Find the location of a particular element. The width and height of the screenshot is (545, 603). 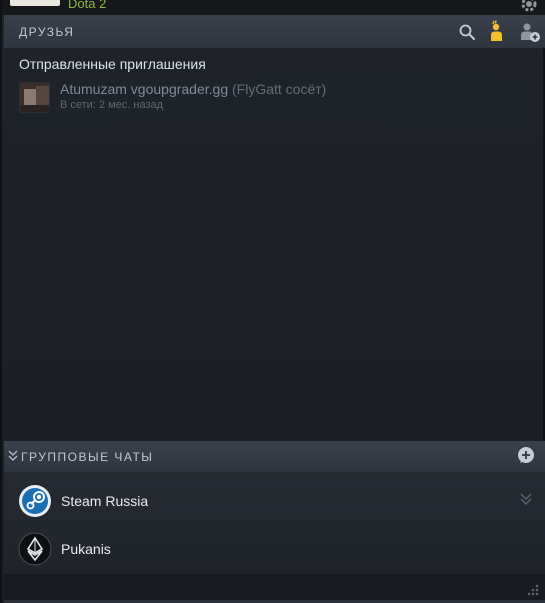

friend-avatar is located at coordinates (34, 97).